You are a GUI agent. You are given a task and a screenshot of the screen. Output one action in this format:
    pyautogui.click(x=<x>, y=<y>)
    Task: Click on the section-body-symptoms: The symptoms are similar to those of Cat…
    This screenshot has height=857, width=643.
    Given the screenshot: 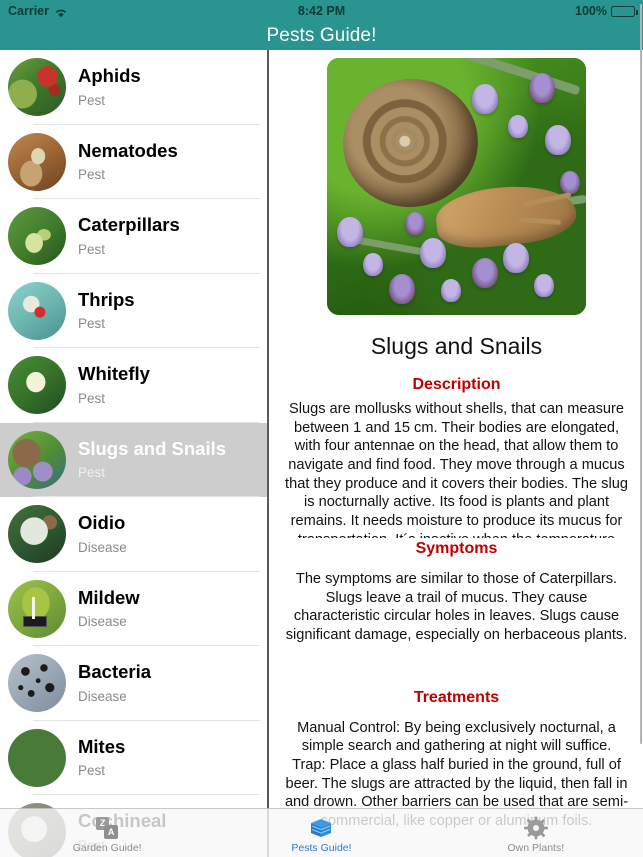 What is the action you would take?
    pyautogui.click(x=456, y=607)
    